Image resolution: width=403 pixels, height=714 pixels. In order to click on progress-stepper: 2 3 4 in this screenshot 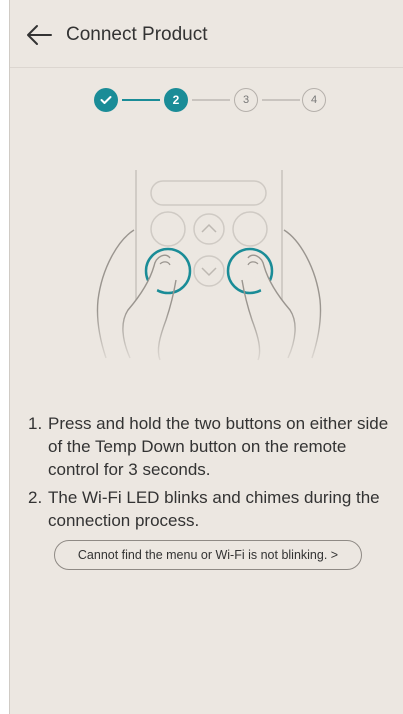, I will do `click(210, 100)`.